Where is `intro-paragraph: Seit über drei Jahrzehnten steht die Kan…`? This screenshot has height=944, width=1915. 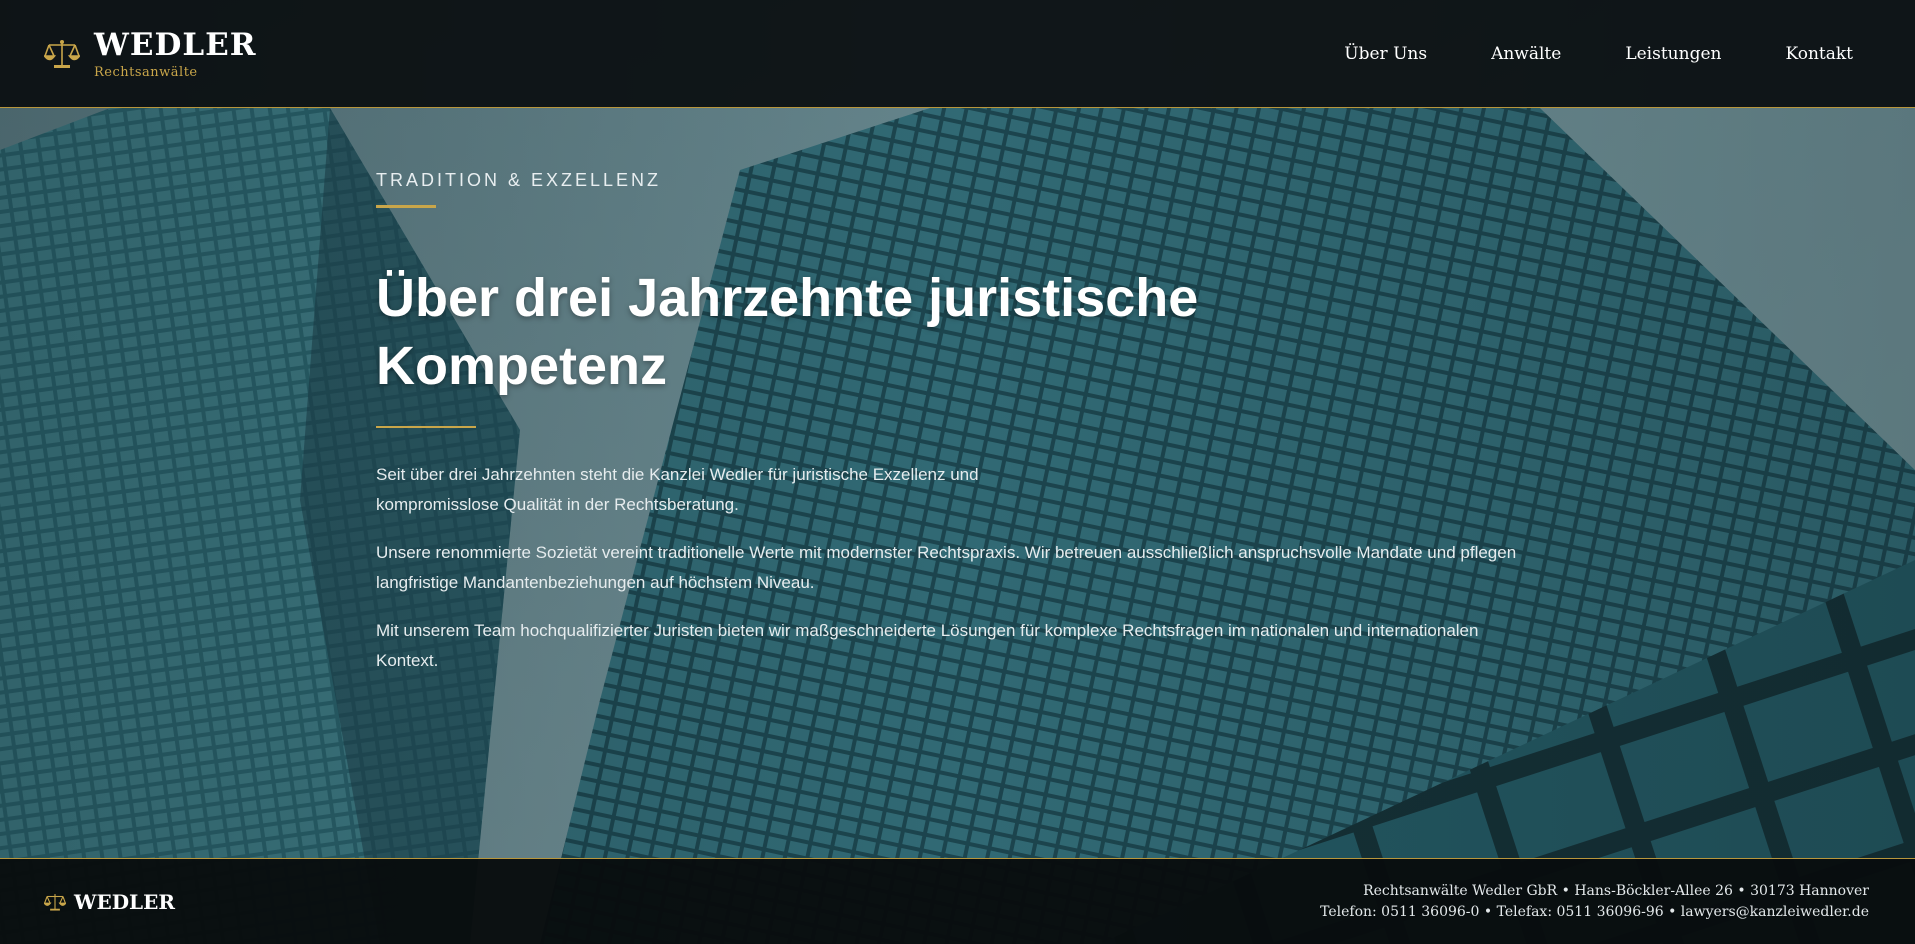 intro-paragraph: Seit über drei Jahrzehnten steht die Kan… is located at coordinates (677, 489).